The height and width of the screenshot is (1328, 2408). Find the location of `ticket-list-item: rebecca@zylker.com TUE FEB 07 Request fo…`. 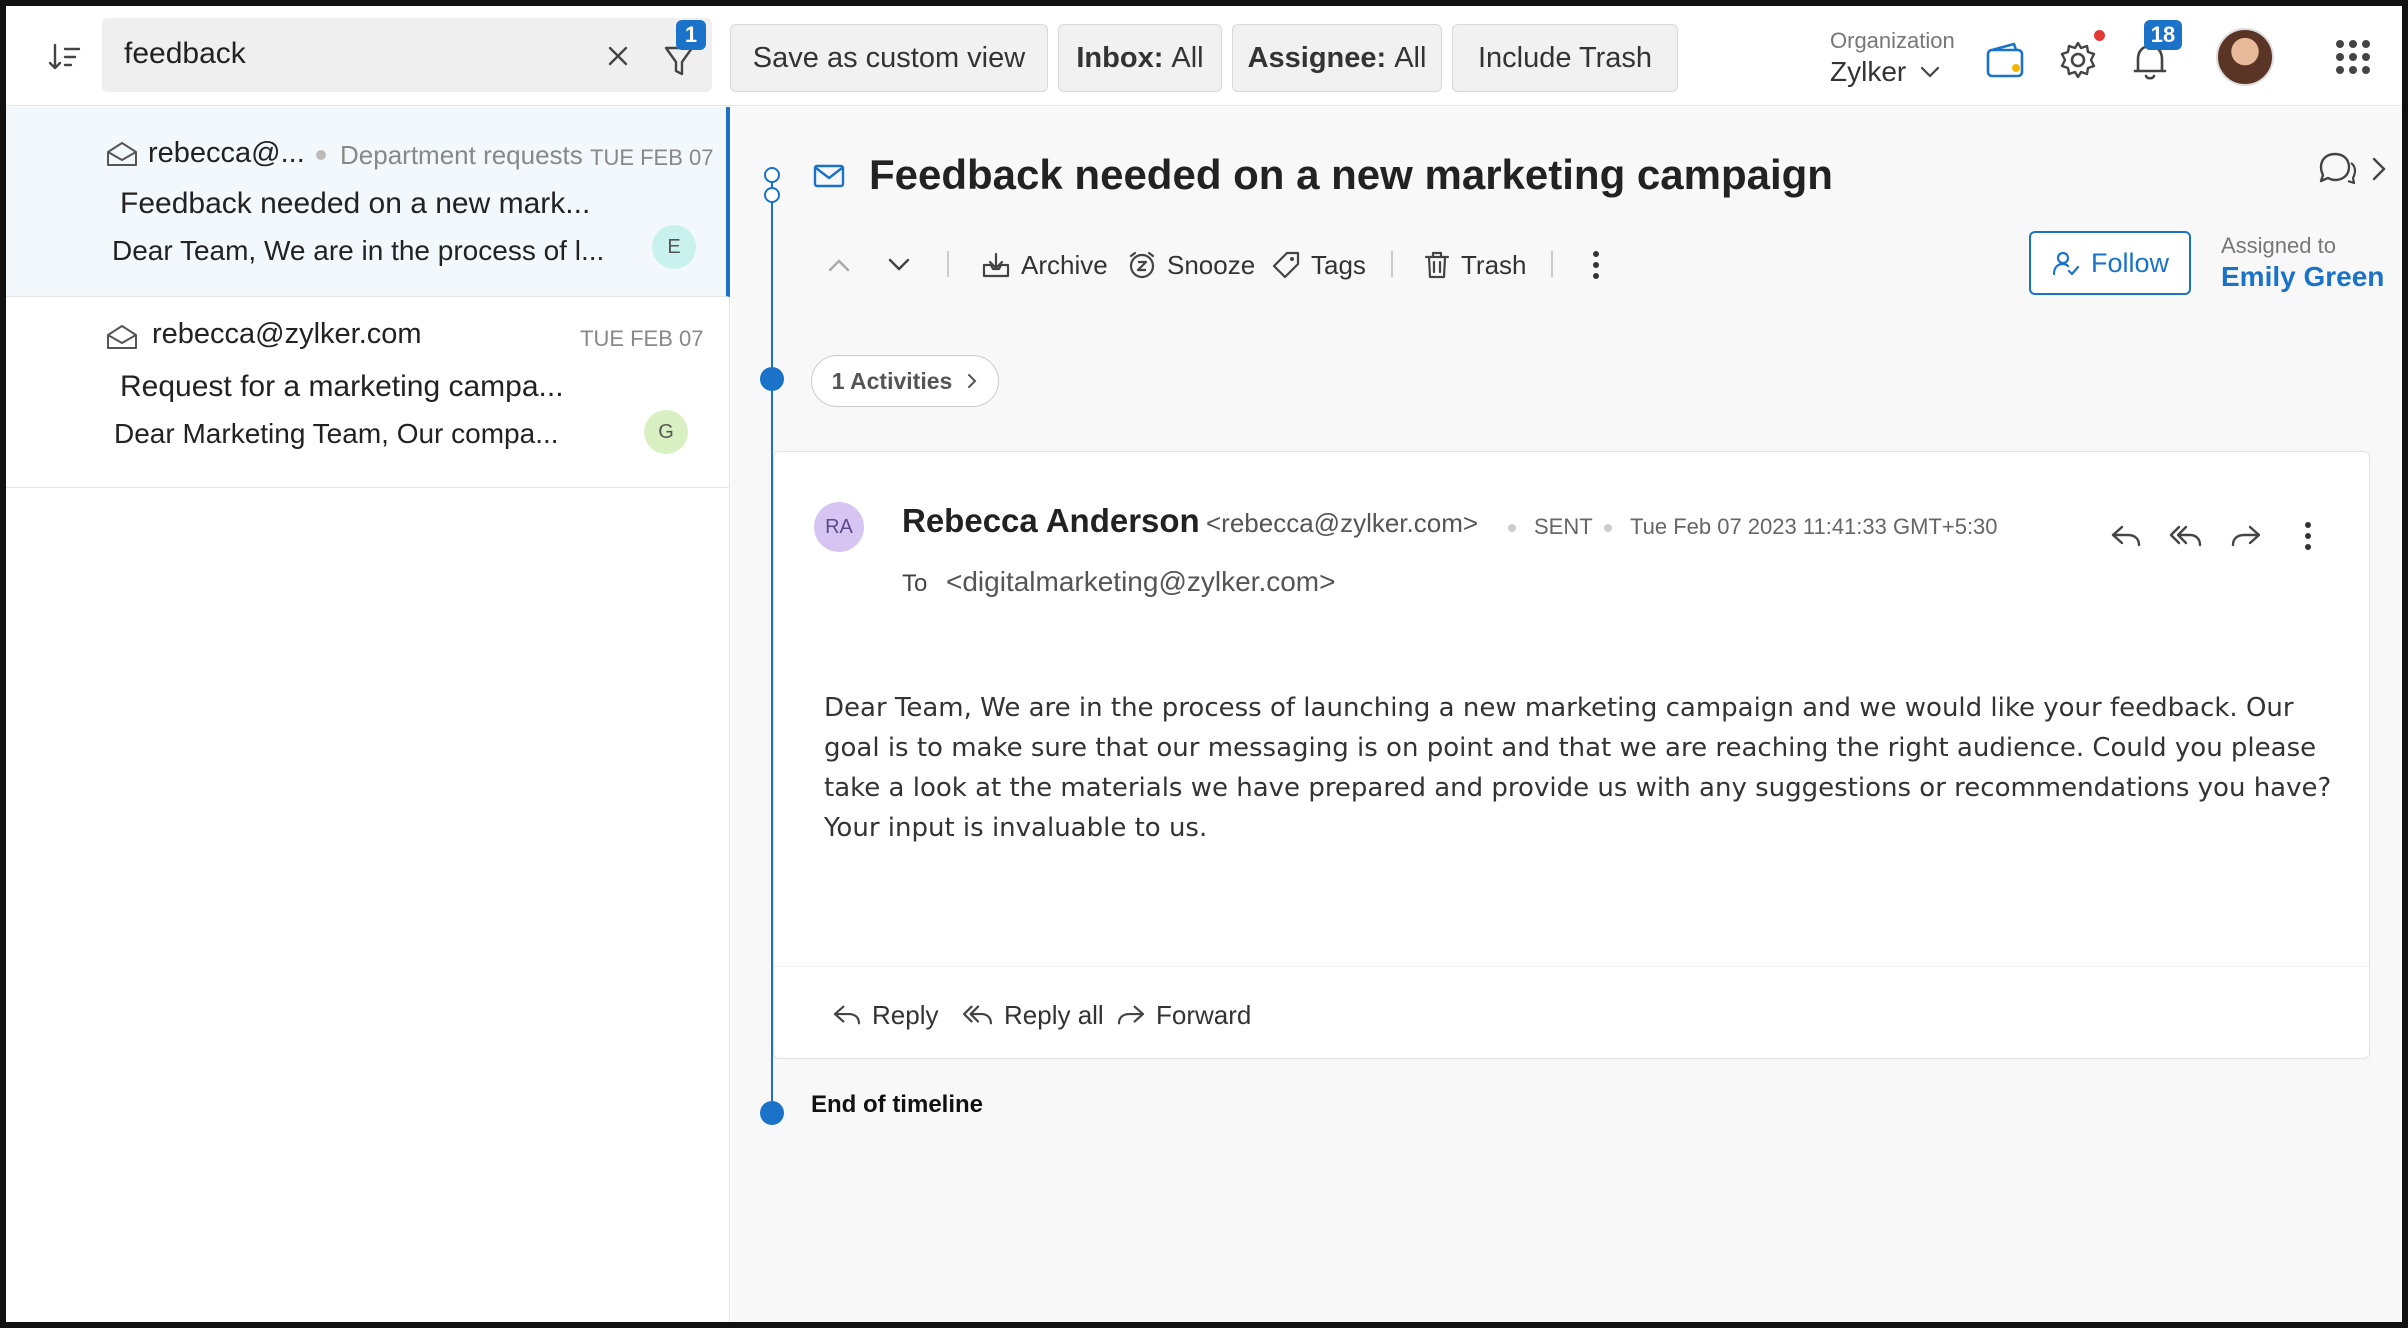

ticket-list-item: rebecca@zylker.com TUE FEB 07 Request fo… is located at coordinates (368, 393).